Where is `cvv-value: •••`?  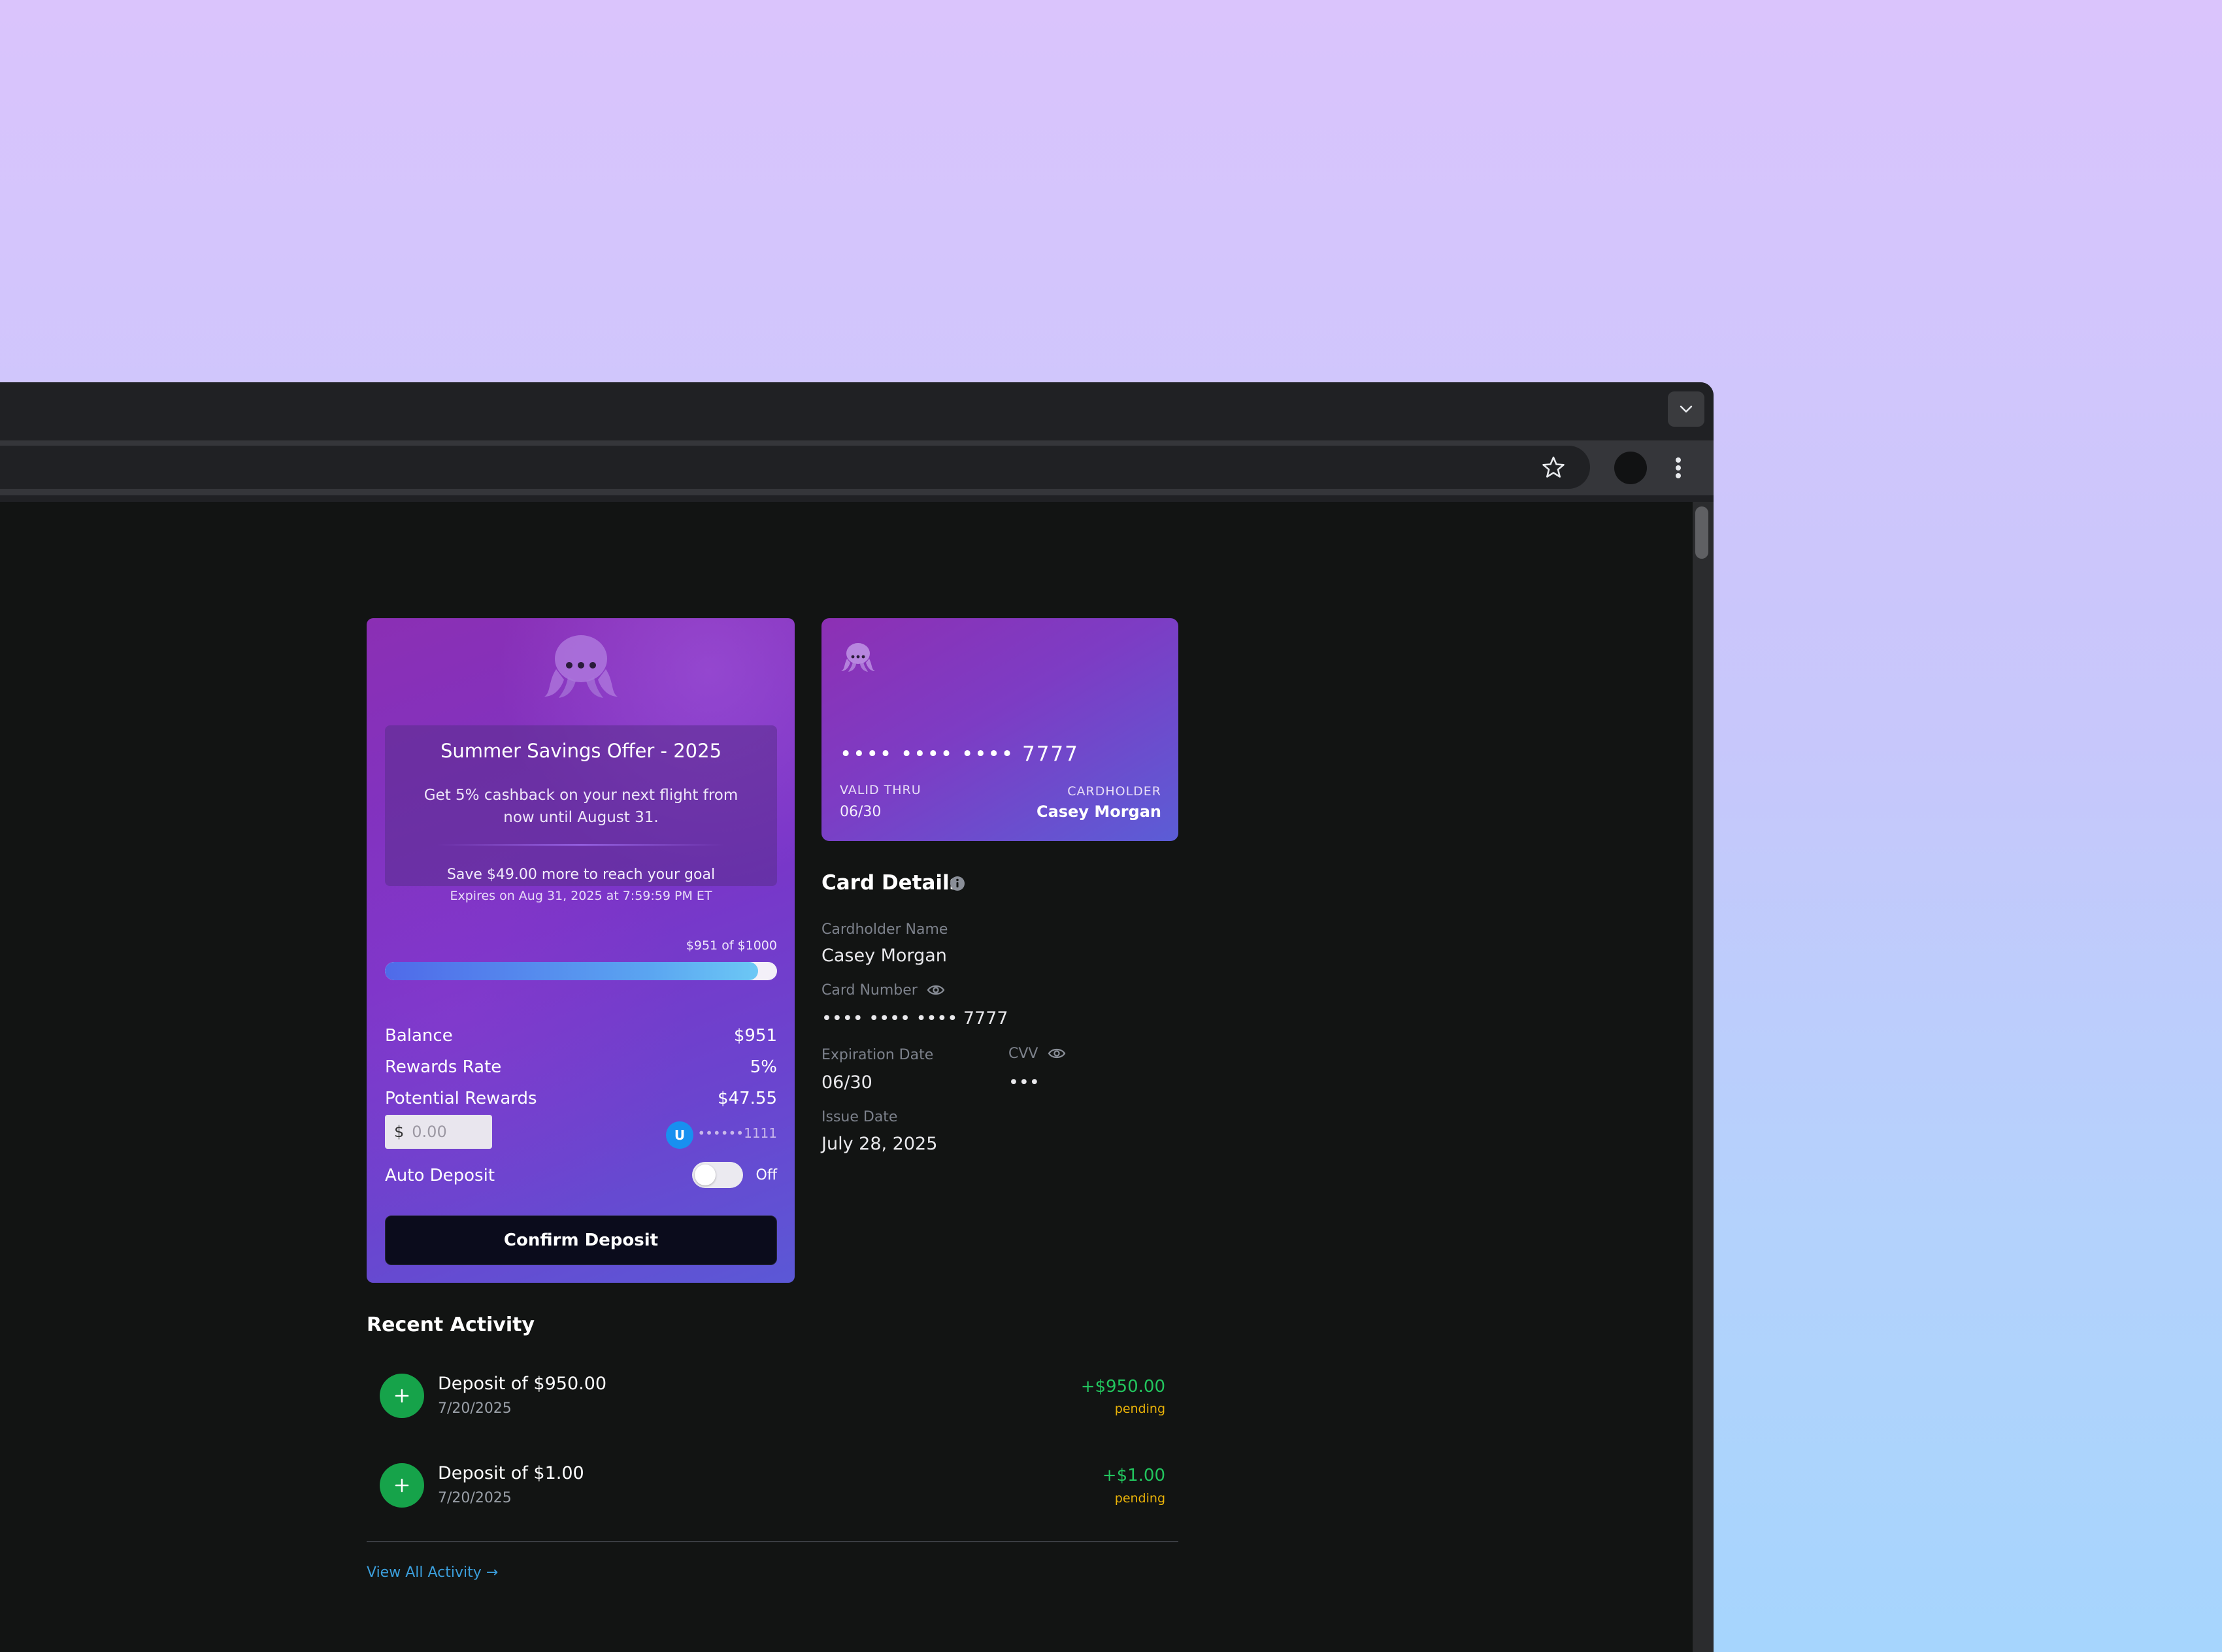 cvv-value: ••• is located at coordinates (1024, 1082).